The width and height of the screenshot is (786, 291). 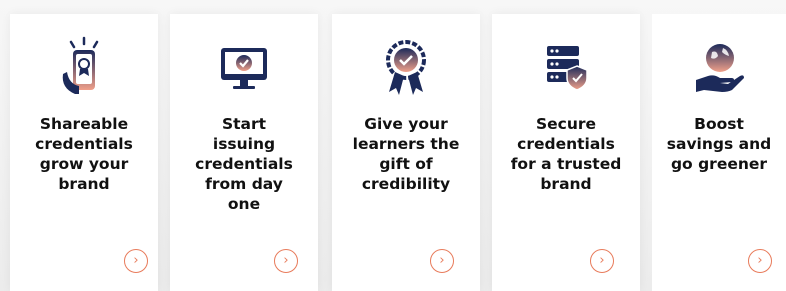 What do you see at coordinates (406, 71) in the screenshot?
I see `award-ribbon-icon` at bounding box center [406, 71].